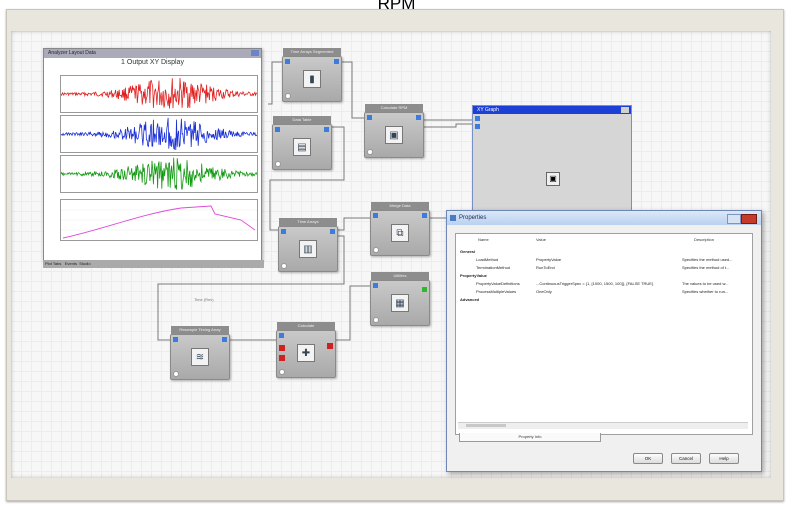 The image size is (793, 510). Describe the element at coordinates (159, 134) in the screenshot. I see `blue-waveform-trace` at that location.